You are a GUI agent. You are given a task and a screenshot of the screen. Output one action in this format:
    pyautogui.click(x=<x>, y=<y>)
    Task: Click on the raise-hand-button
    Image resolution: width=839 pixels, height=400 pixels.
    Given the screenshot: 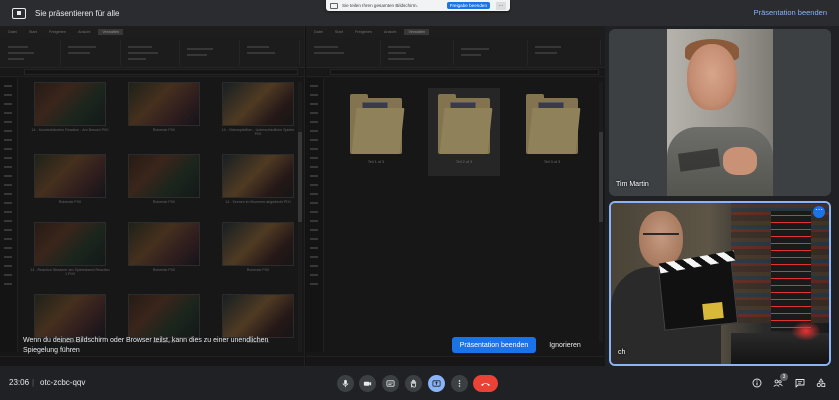 What is the action you would take?
    pyautogui.click(x=413, y=383)
    